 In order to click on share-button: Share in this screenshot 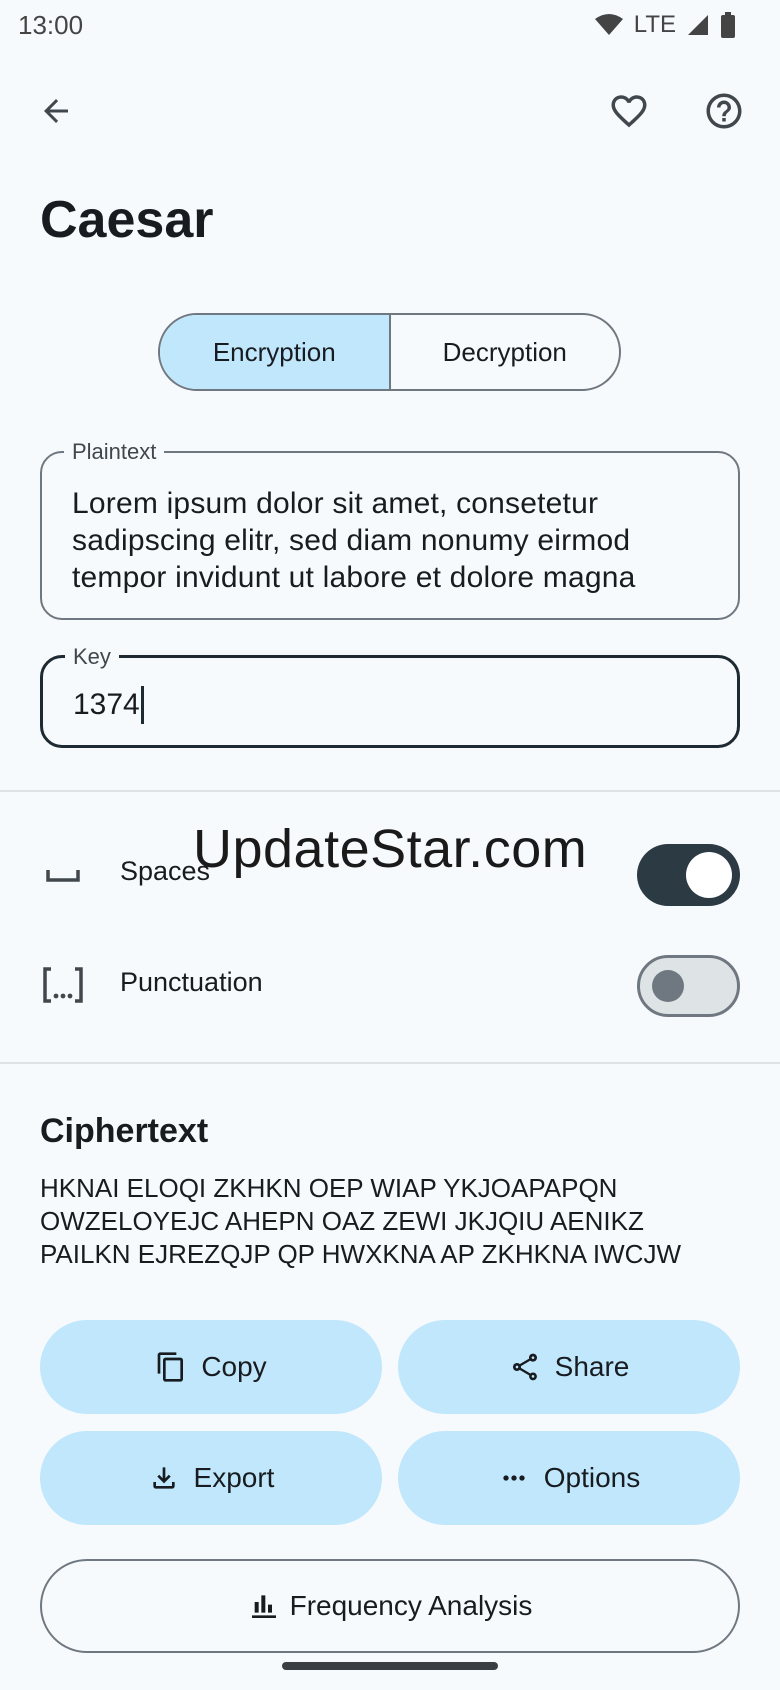, I will do `click(569, 1367)`.